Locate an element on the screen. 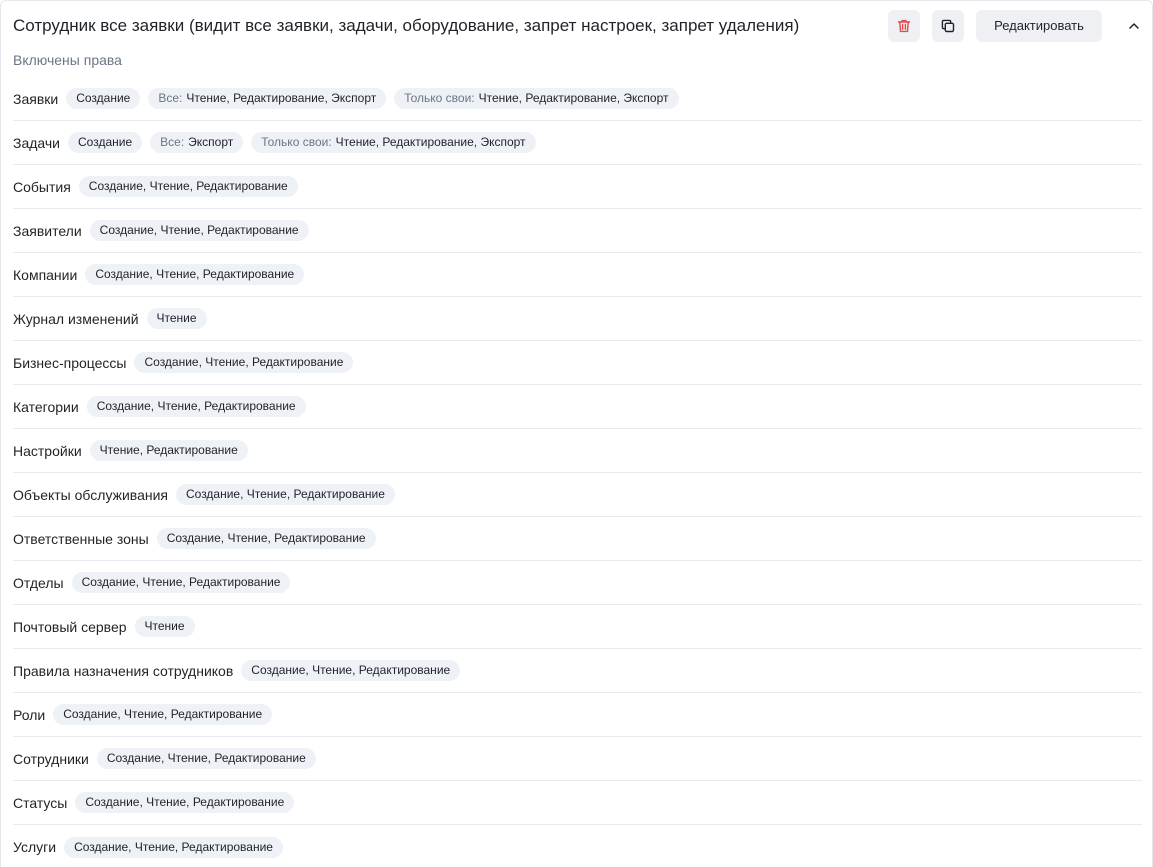 This screenshot has width=1153, height=867. permission-row-label: Бизнес-процессы is located at coordinates (70, 362).